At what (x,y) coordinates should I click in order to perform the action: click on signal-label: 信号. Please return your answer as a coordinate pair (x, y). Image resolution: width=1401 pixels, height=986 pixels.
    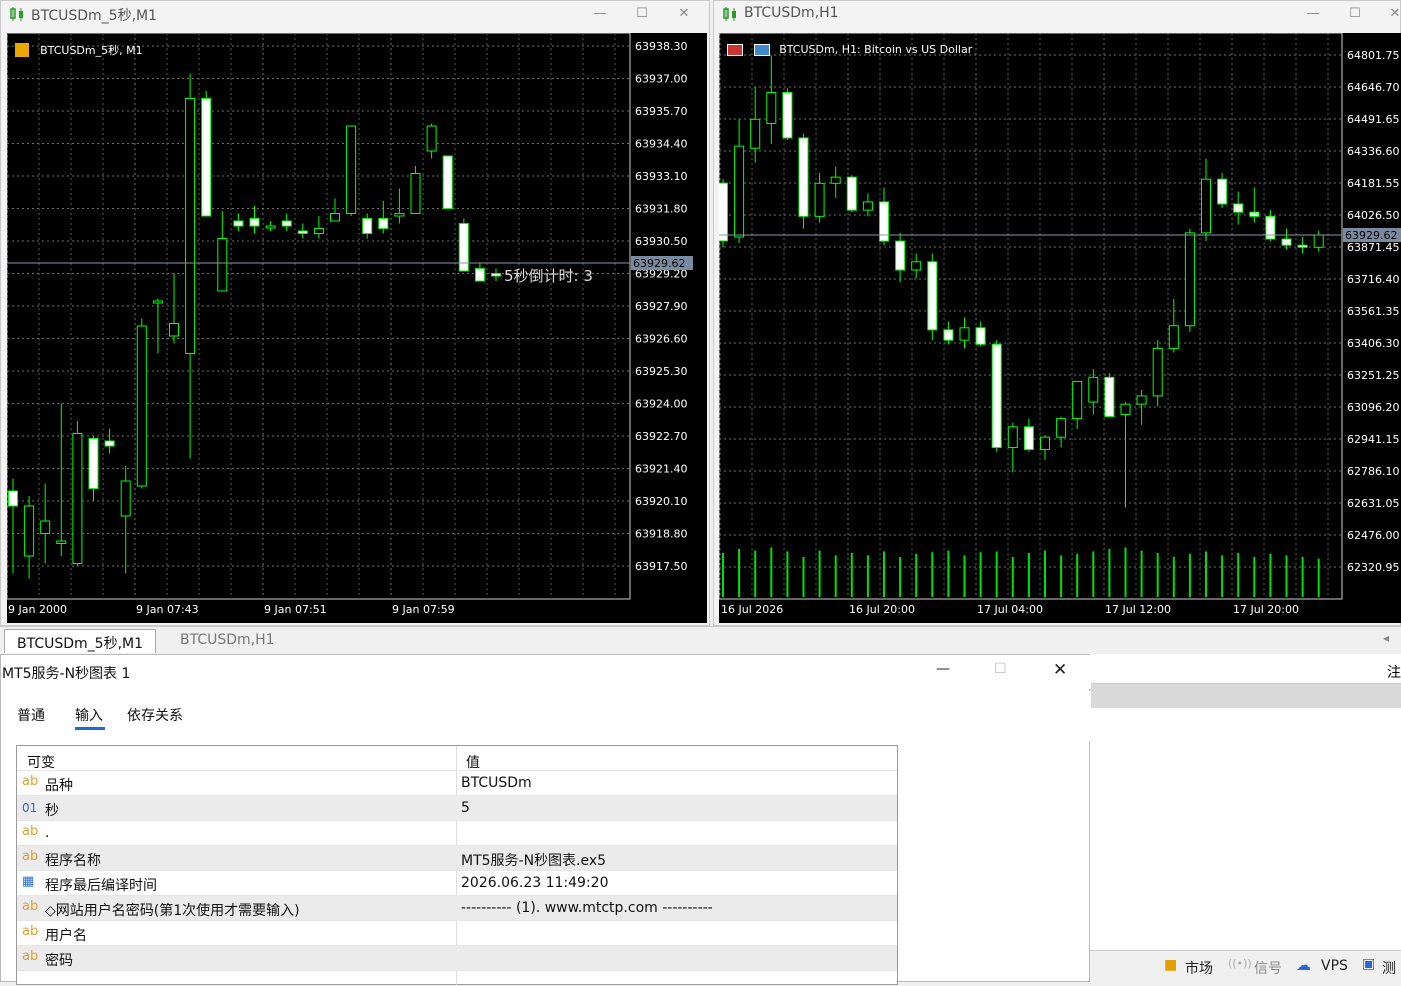
    Looking at the image, I should click on (1268, 968).